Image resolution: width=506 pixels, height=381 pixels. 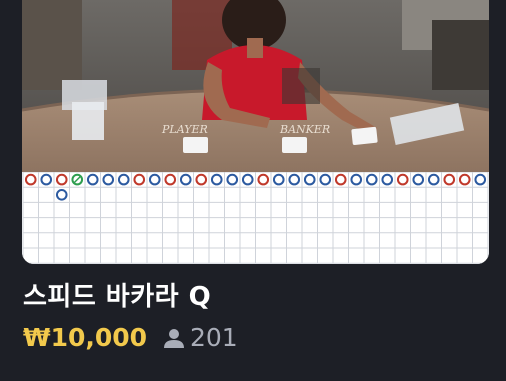 I want to click on player-table-label: PLAYER, so click(x=184, y=129).